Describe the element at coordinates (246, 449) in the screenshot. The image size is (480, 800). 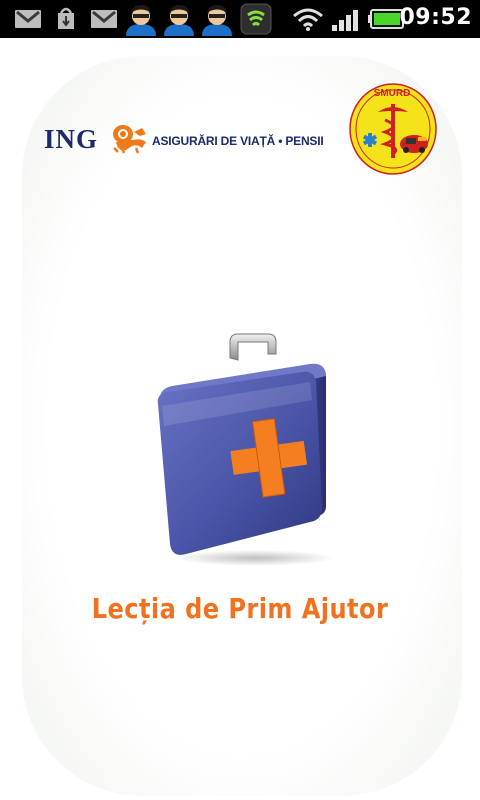
I see `first-aid-kit-icon` at that location.